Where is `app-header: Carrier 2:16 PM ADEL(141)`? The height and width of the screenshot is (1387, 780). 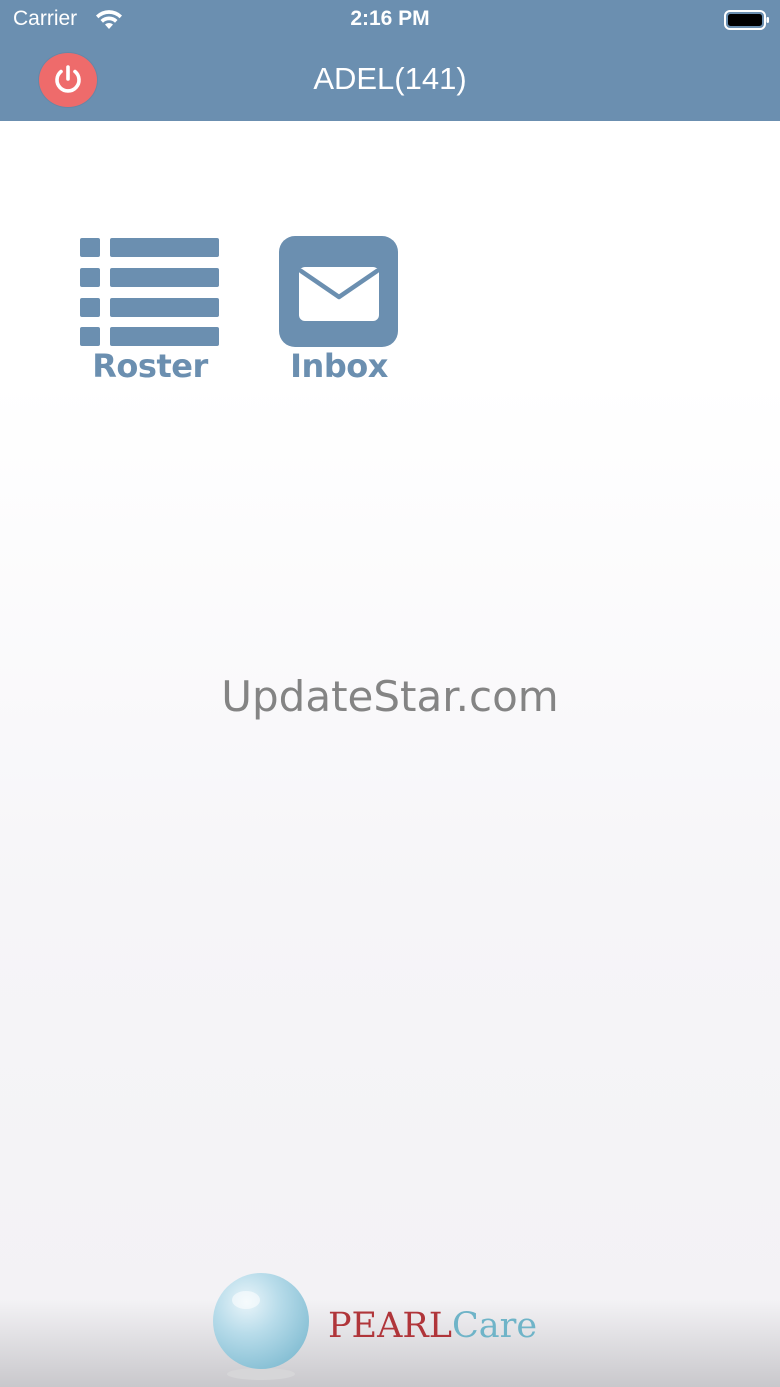
app-header: Carrier 2:16 PM ADEL(141) is located at coordinates (390, 60).